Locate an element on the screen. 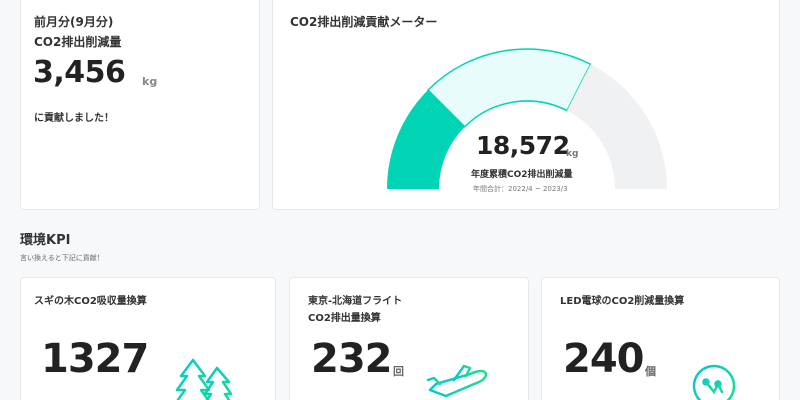 The image size is (800, 400). kpi-title-line1: スギの木CO2吸収量換算 is located at coordinates (90, 301).